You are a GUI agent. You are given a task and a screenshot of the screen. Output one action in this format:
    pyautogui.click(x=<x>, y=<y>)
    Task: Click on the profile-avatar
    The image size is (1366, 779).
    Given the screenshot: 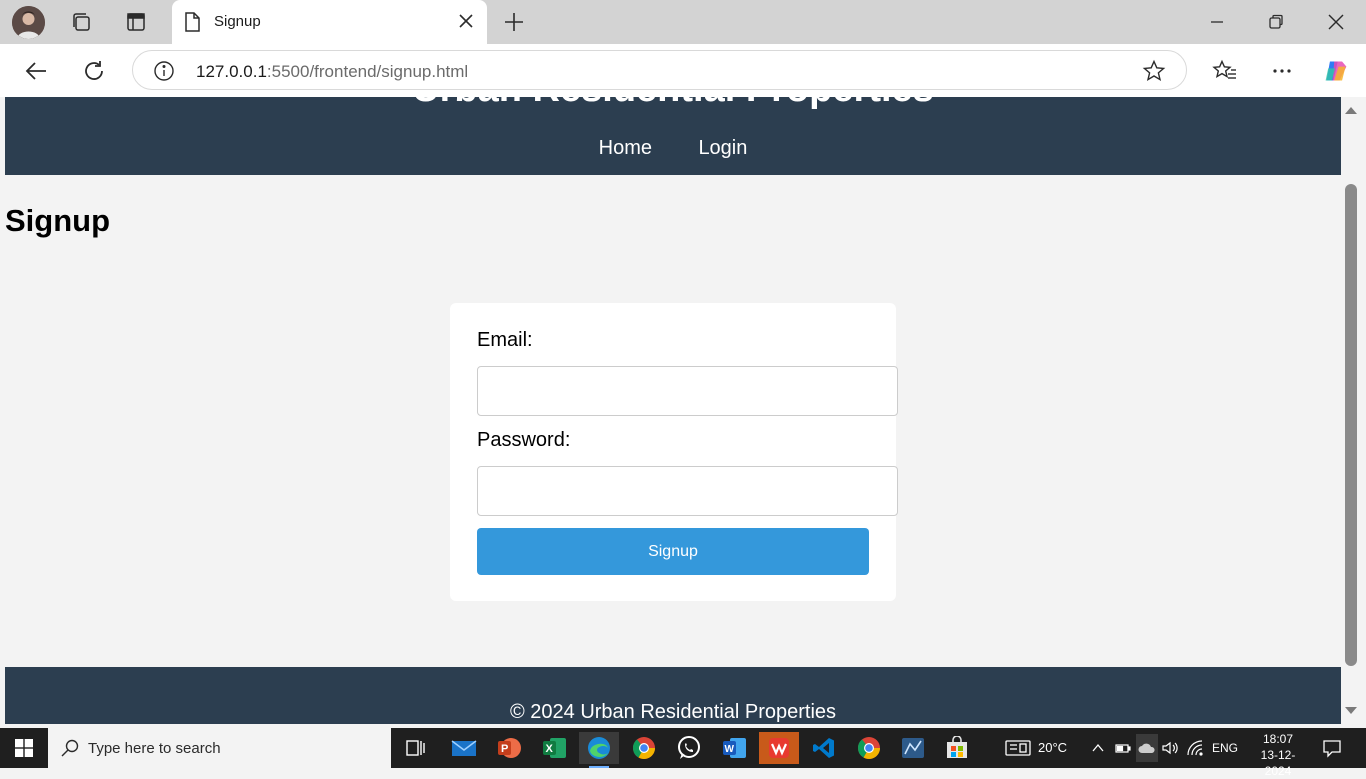 What is the action you would take?
    pyautogui.click(x=28, y=22)
    